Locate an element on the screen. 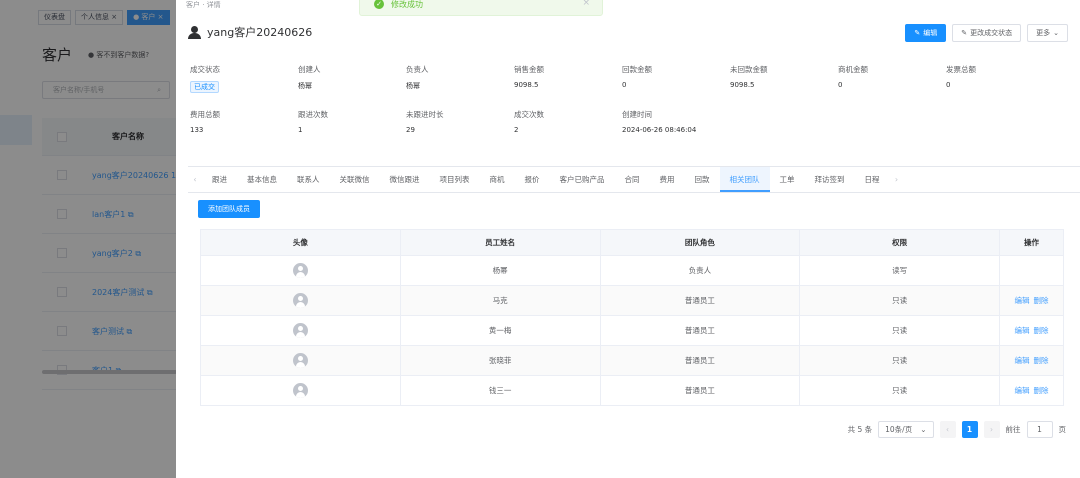  info-label: 成交次数 is located at coordinates (529, 114).